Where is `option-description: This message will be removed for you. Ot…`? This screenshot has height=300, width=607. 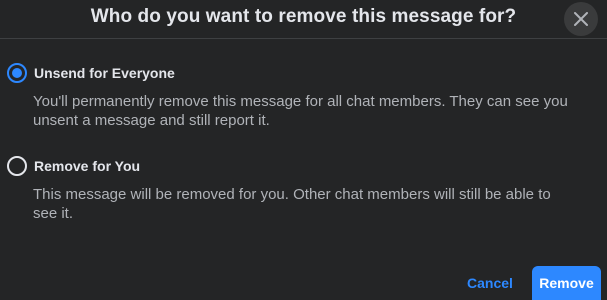
option-description: This message will be removed for you. Ot… is located at coordinates (292, 204).